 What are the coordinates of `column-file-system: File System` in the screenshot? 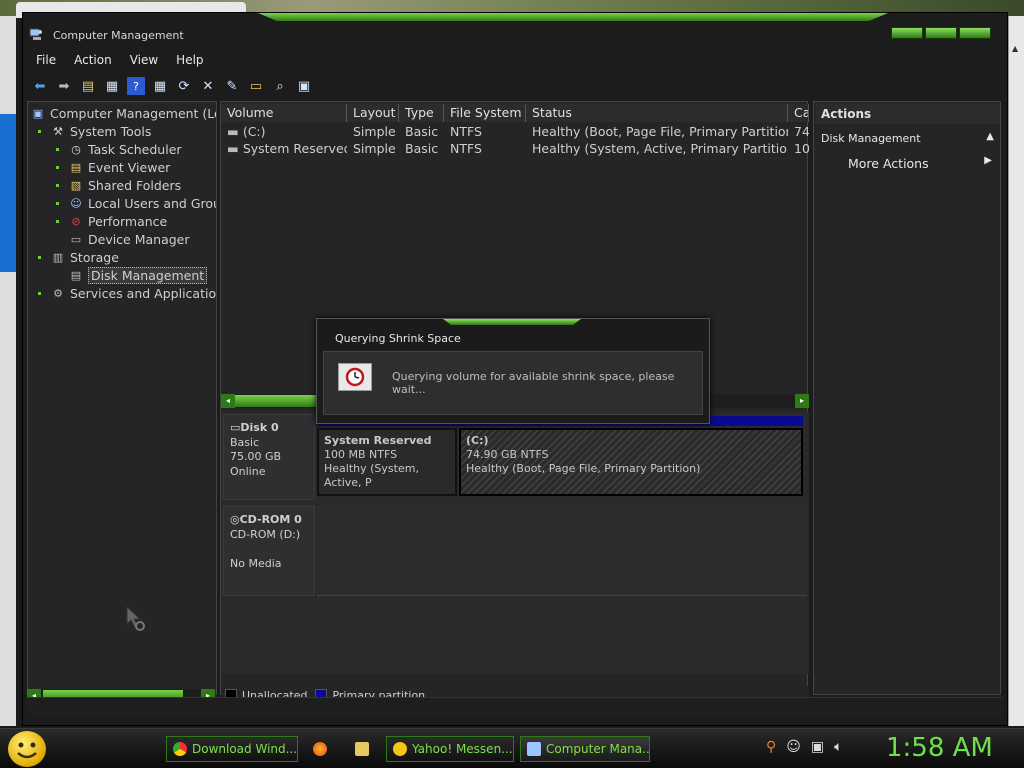 It's located at (485, 113).